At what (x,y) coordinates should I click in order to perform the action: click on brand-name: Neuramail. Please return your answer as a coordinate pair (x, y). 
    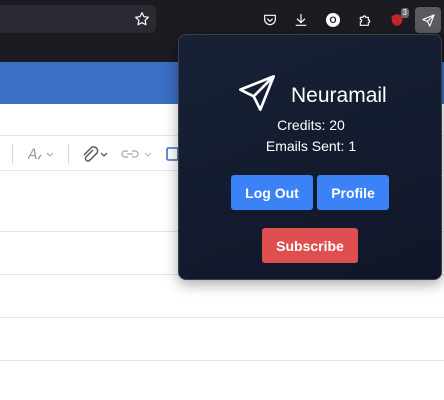
    Looking at the image, I should click on (339, 95).